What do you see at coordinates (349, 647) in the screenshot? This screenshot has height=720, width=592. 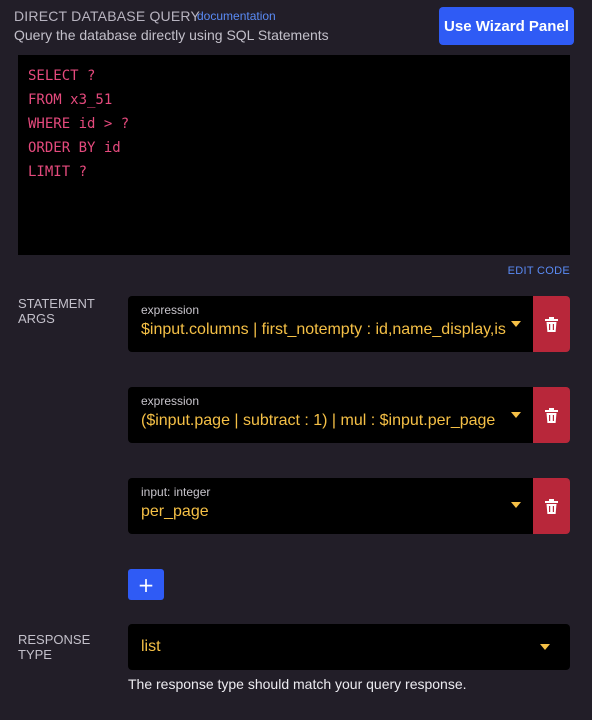 I see `response-type-select: list` at bounding box center [349, 647].